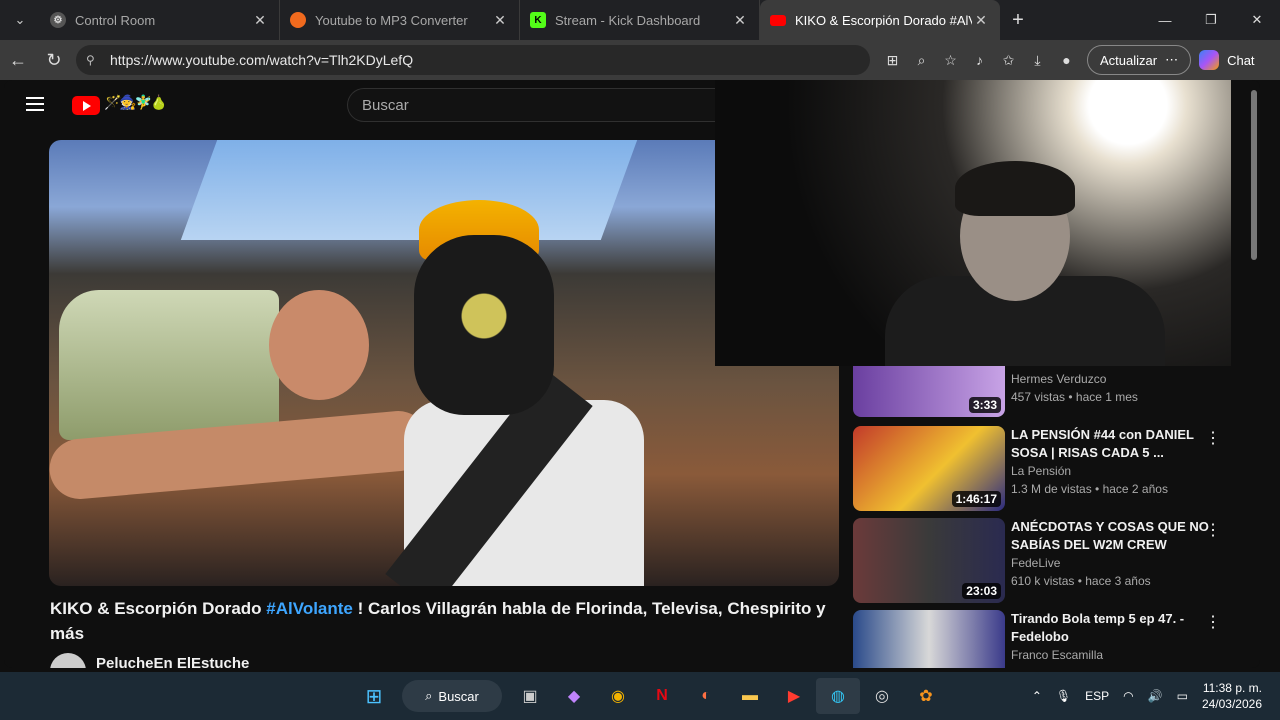  Describe the element at coordinates (1113, 628) in the screenshot. I see `video-title: Tirando Bola temp 5 ep 47. - Fedelobo` at that location.